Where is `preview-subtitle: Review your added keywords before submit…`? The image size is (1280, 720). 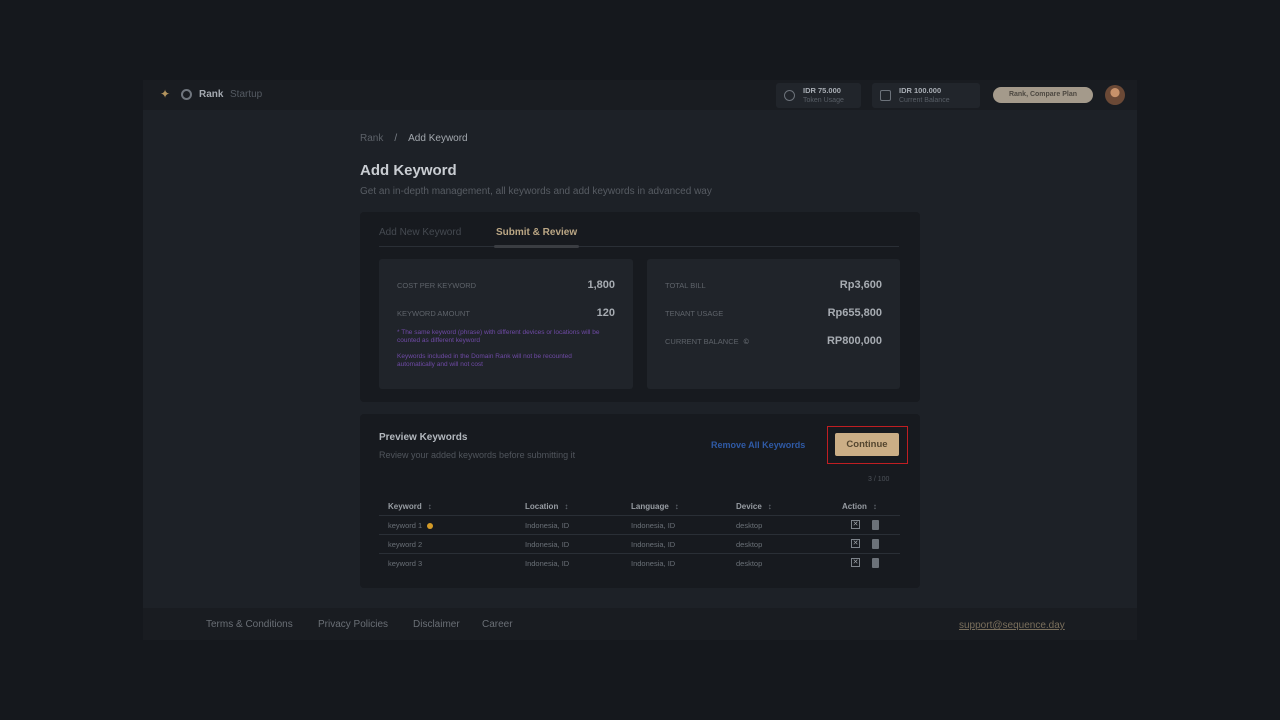
preview-subtitle: Review your added keywords before submit… is located at coordinates (477, 455).